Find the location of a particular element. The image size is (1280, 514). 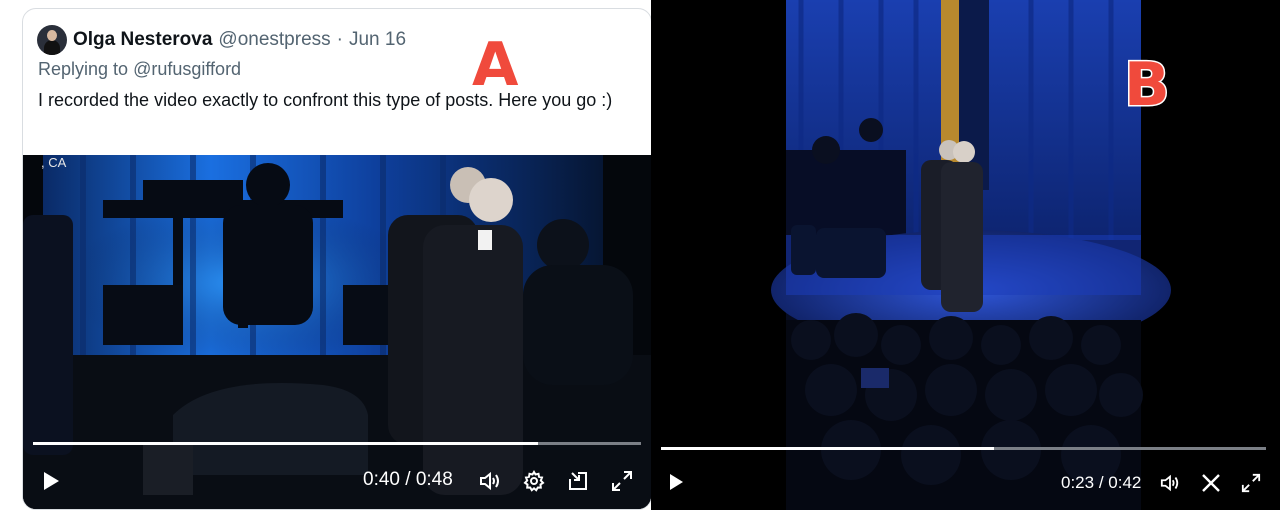

location-tag: , CA is located at coordinates (54, 162).